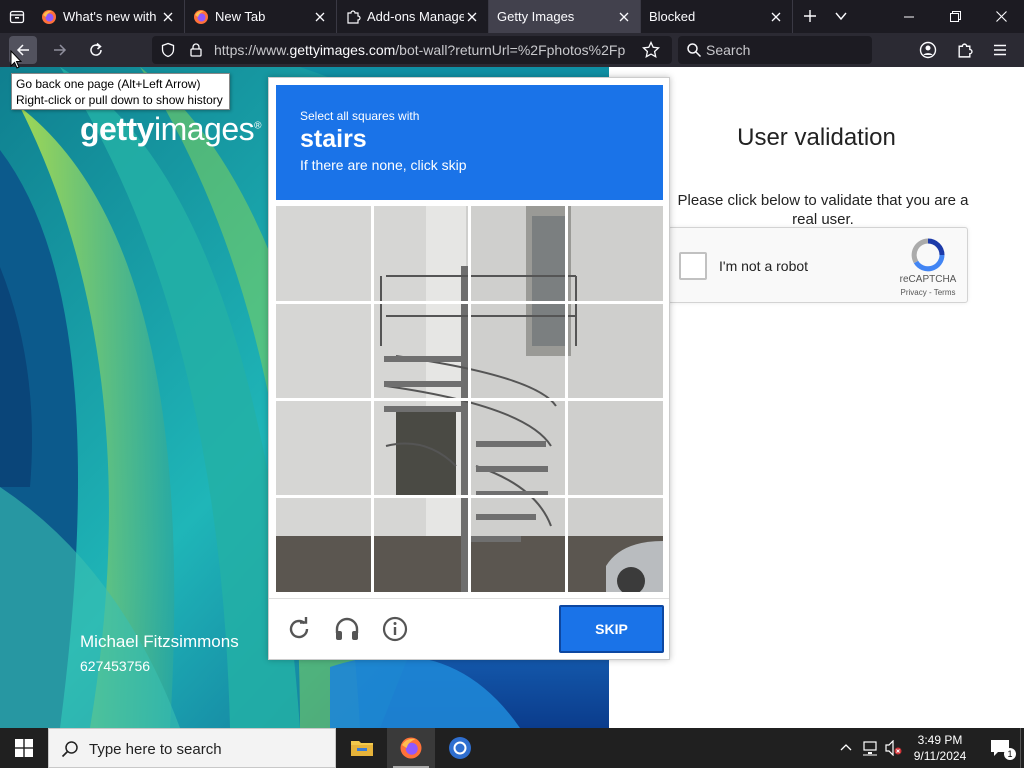  Describe the element at coordinates (928, 292) in the screenshot. I see `recaptcha-privacy-terms-links: Privacy - Terms` at that location.